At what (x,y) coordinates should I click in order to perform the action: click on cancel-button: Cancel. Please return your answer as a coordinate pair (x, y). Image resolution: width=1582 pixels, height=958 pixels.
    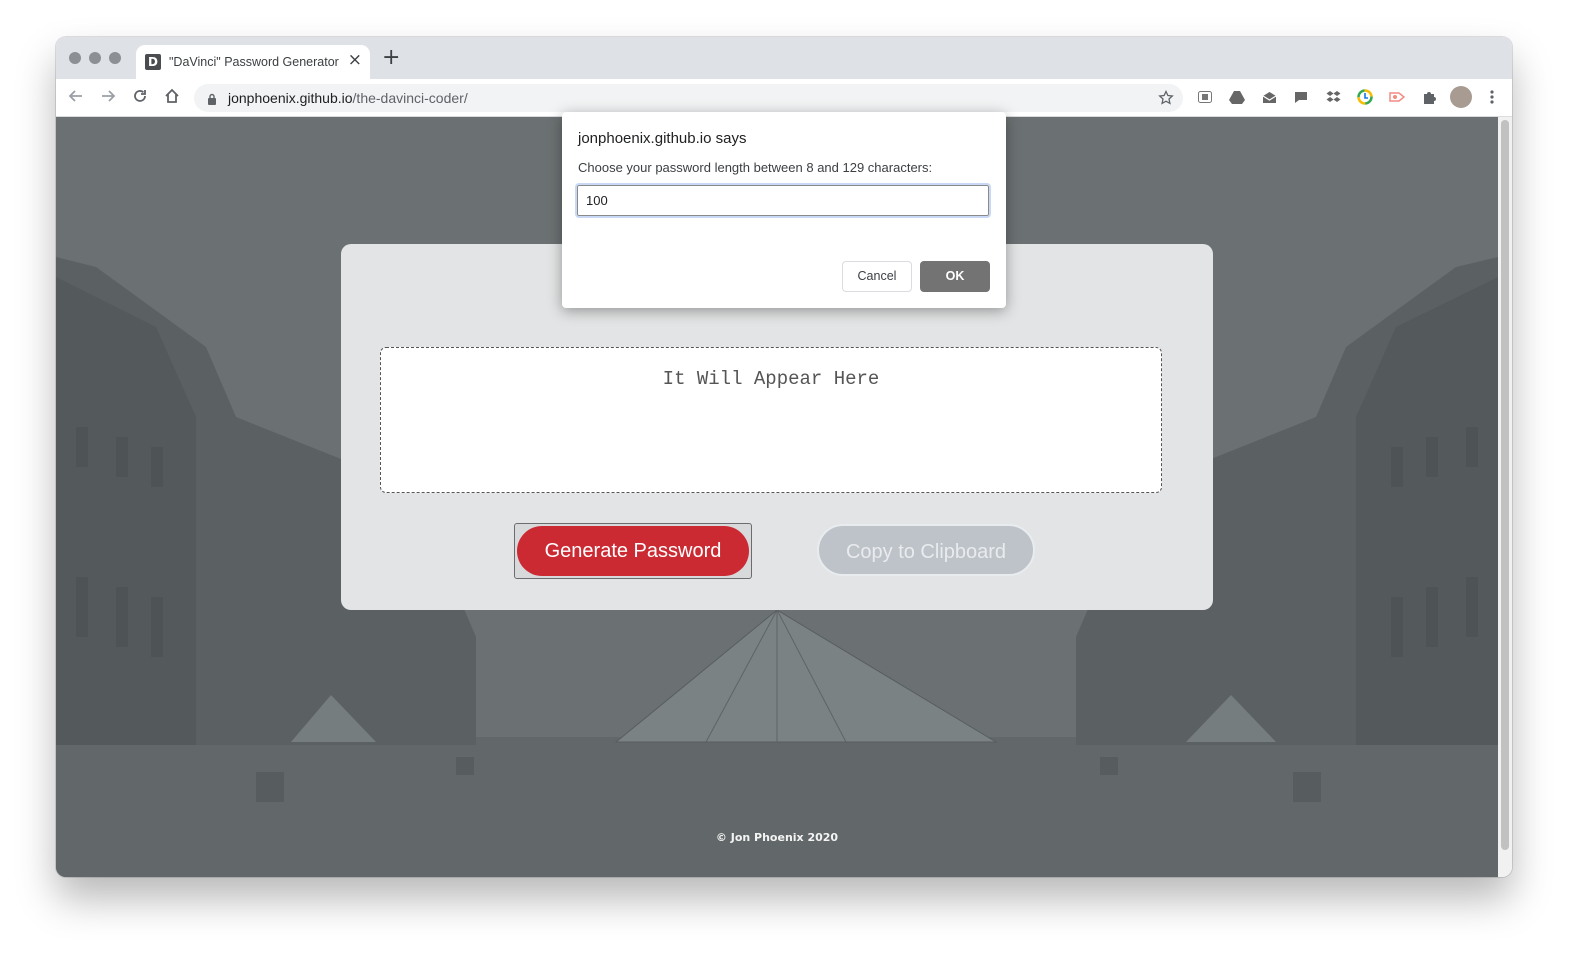
    Looking at the image, I should click on (877, 276).